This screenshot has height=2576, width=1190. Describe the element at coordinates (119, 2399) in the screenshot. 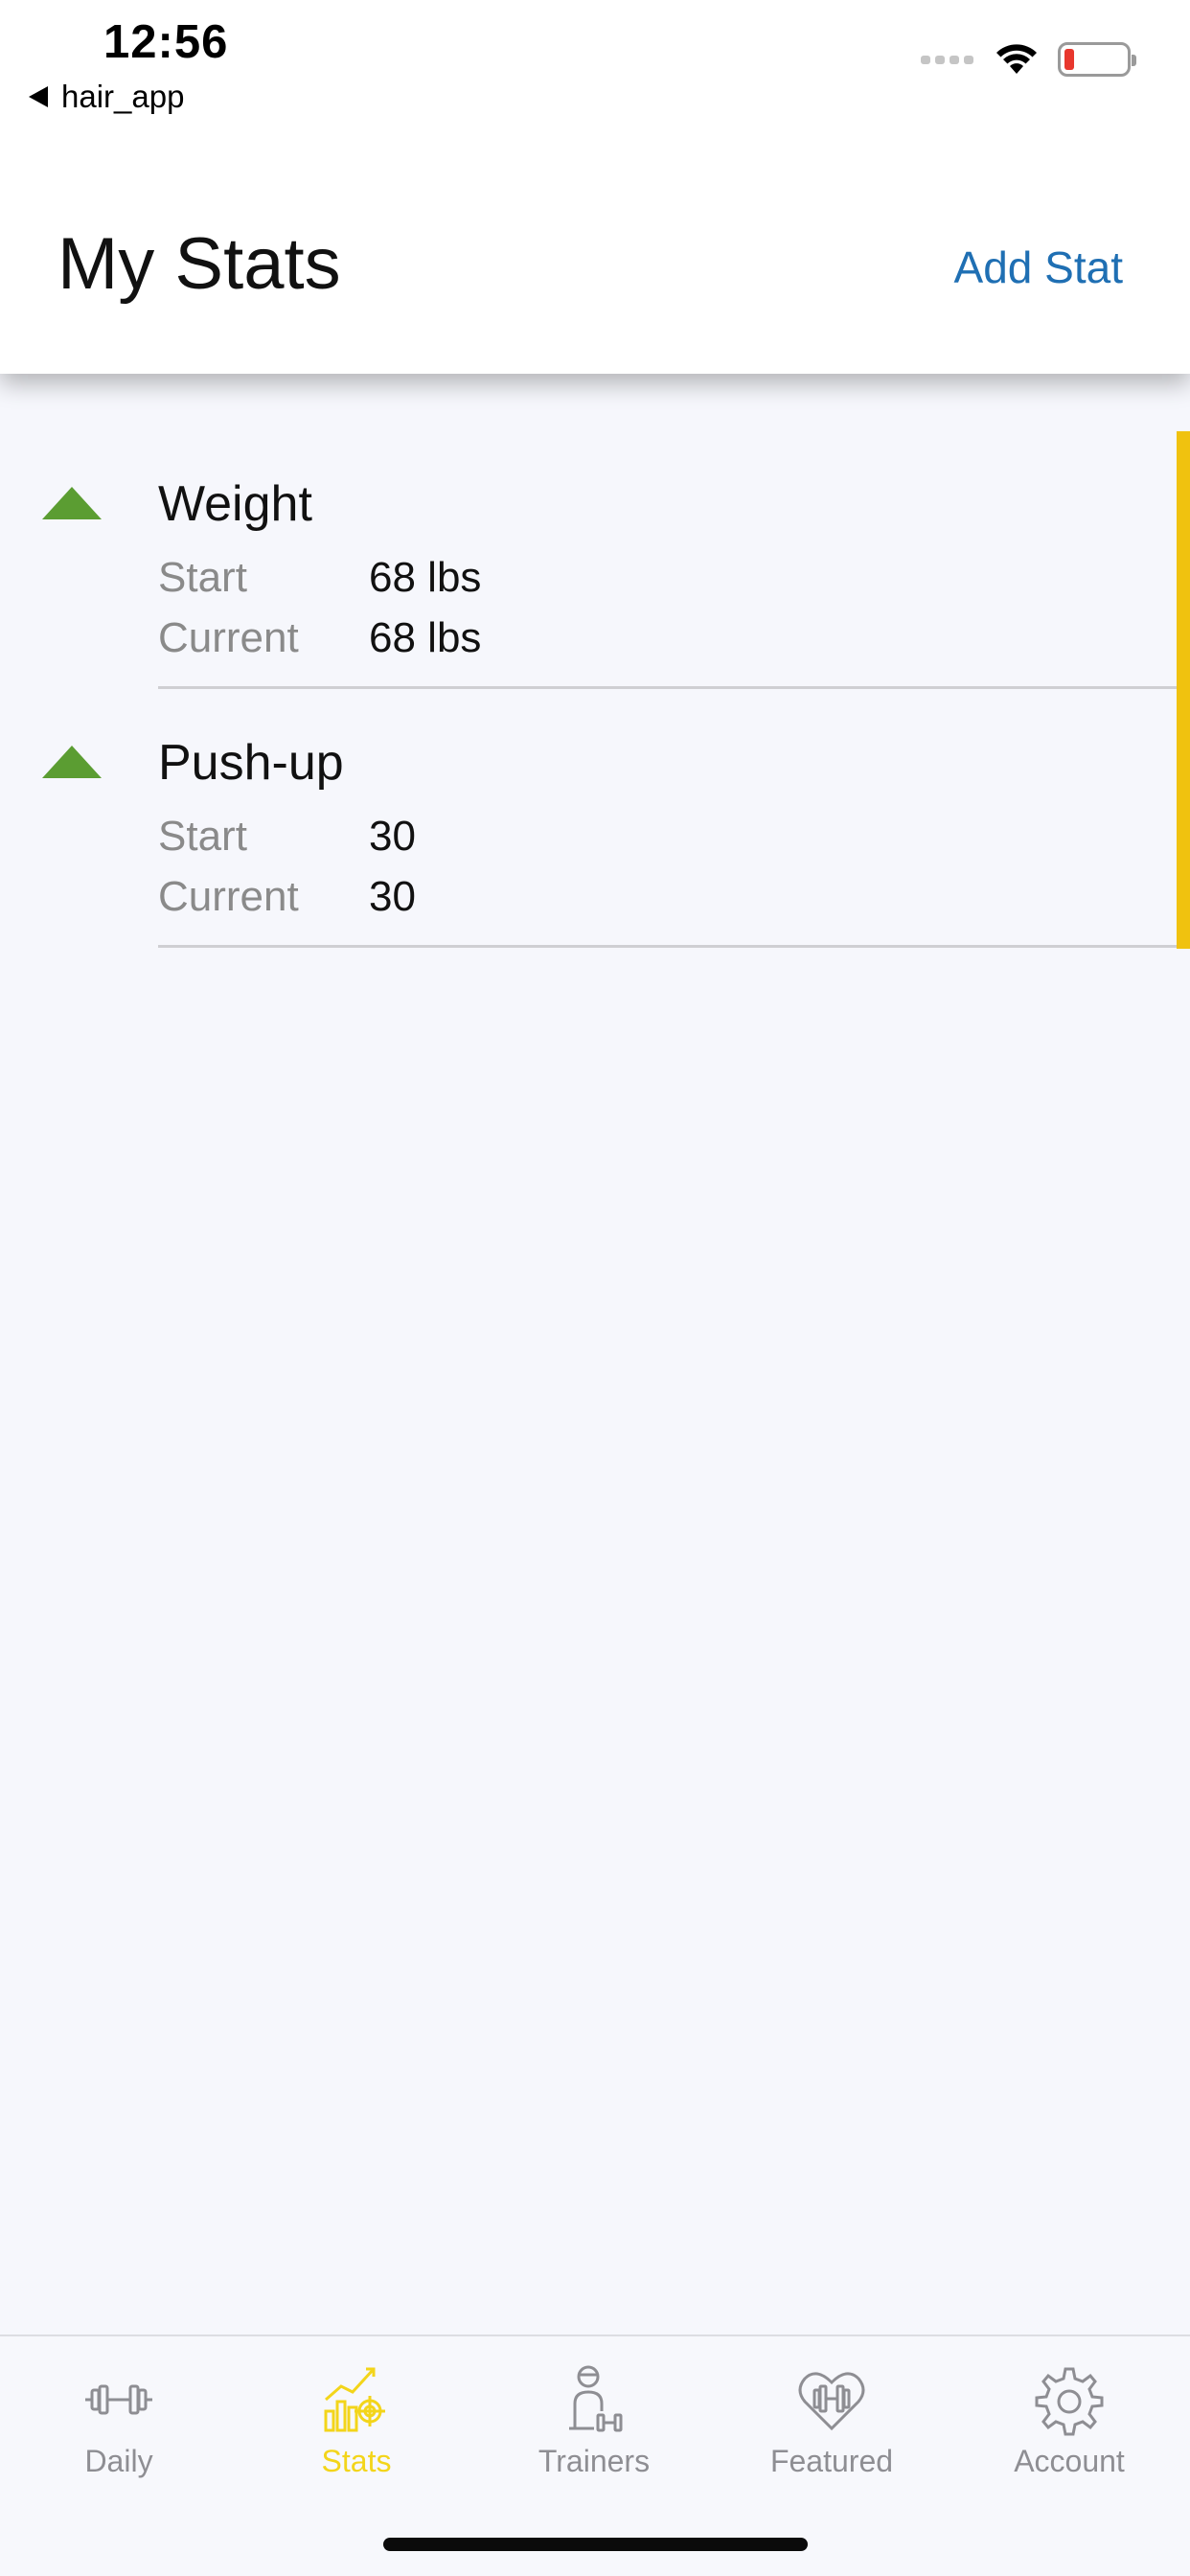

I see `dumbbell-icon` at that location.